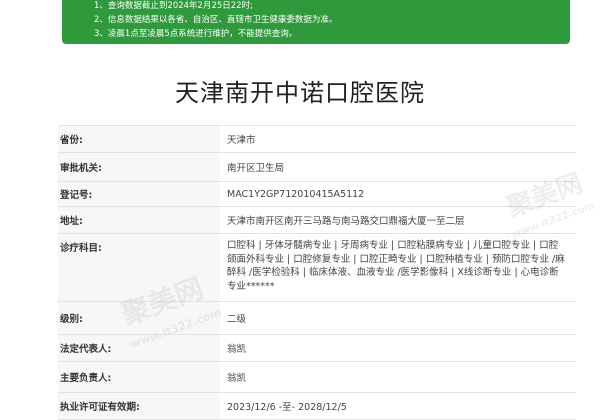  What do you see at coordinates (139, 406) in the screenshot?
I see `license-validity-label: 执业许可证有效期:` at bounding box center [139, 406].